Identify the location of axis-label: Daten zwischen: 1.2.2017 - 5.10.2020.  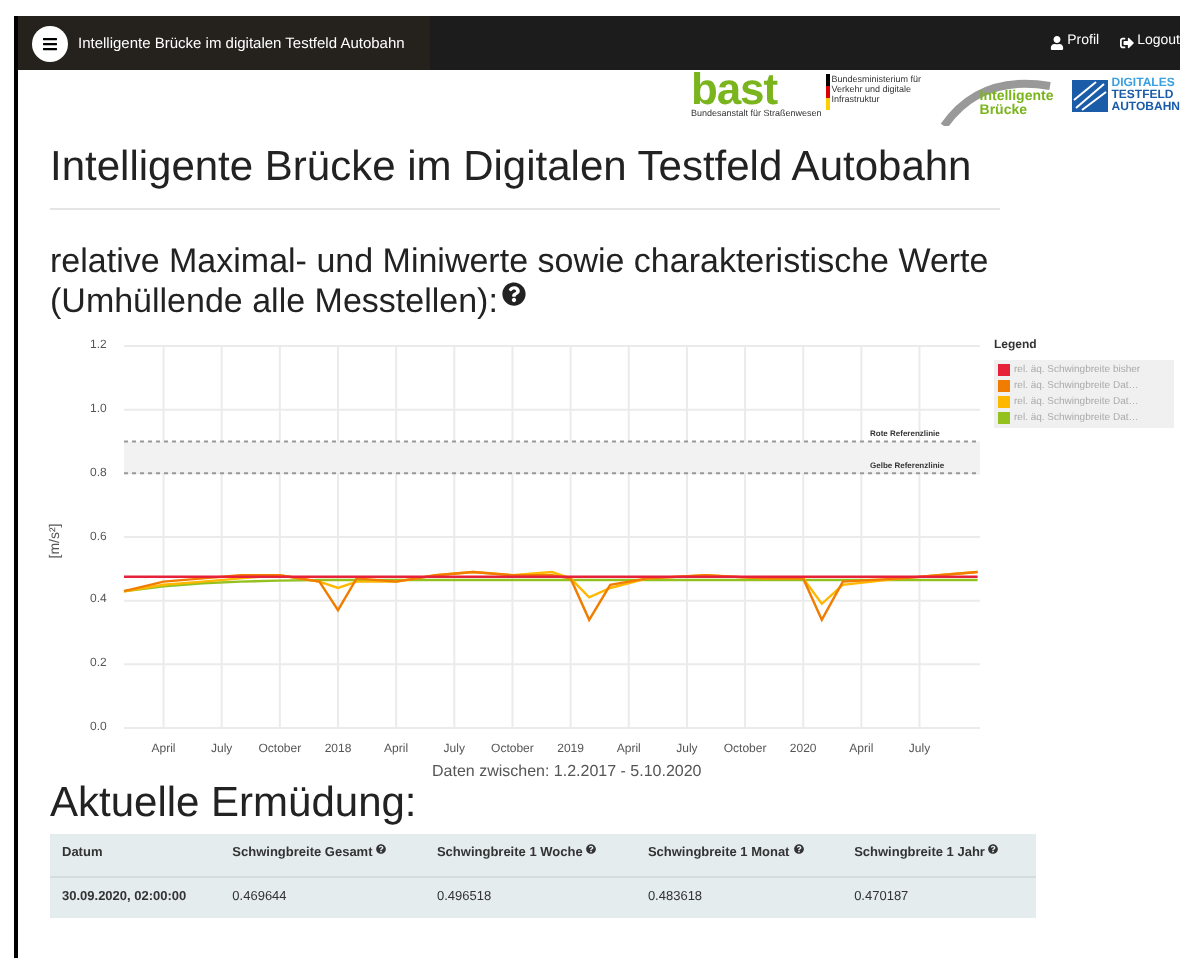
(567, 772).